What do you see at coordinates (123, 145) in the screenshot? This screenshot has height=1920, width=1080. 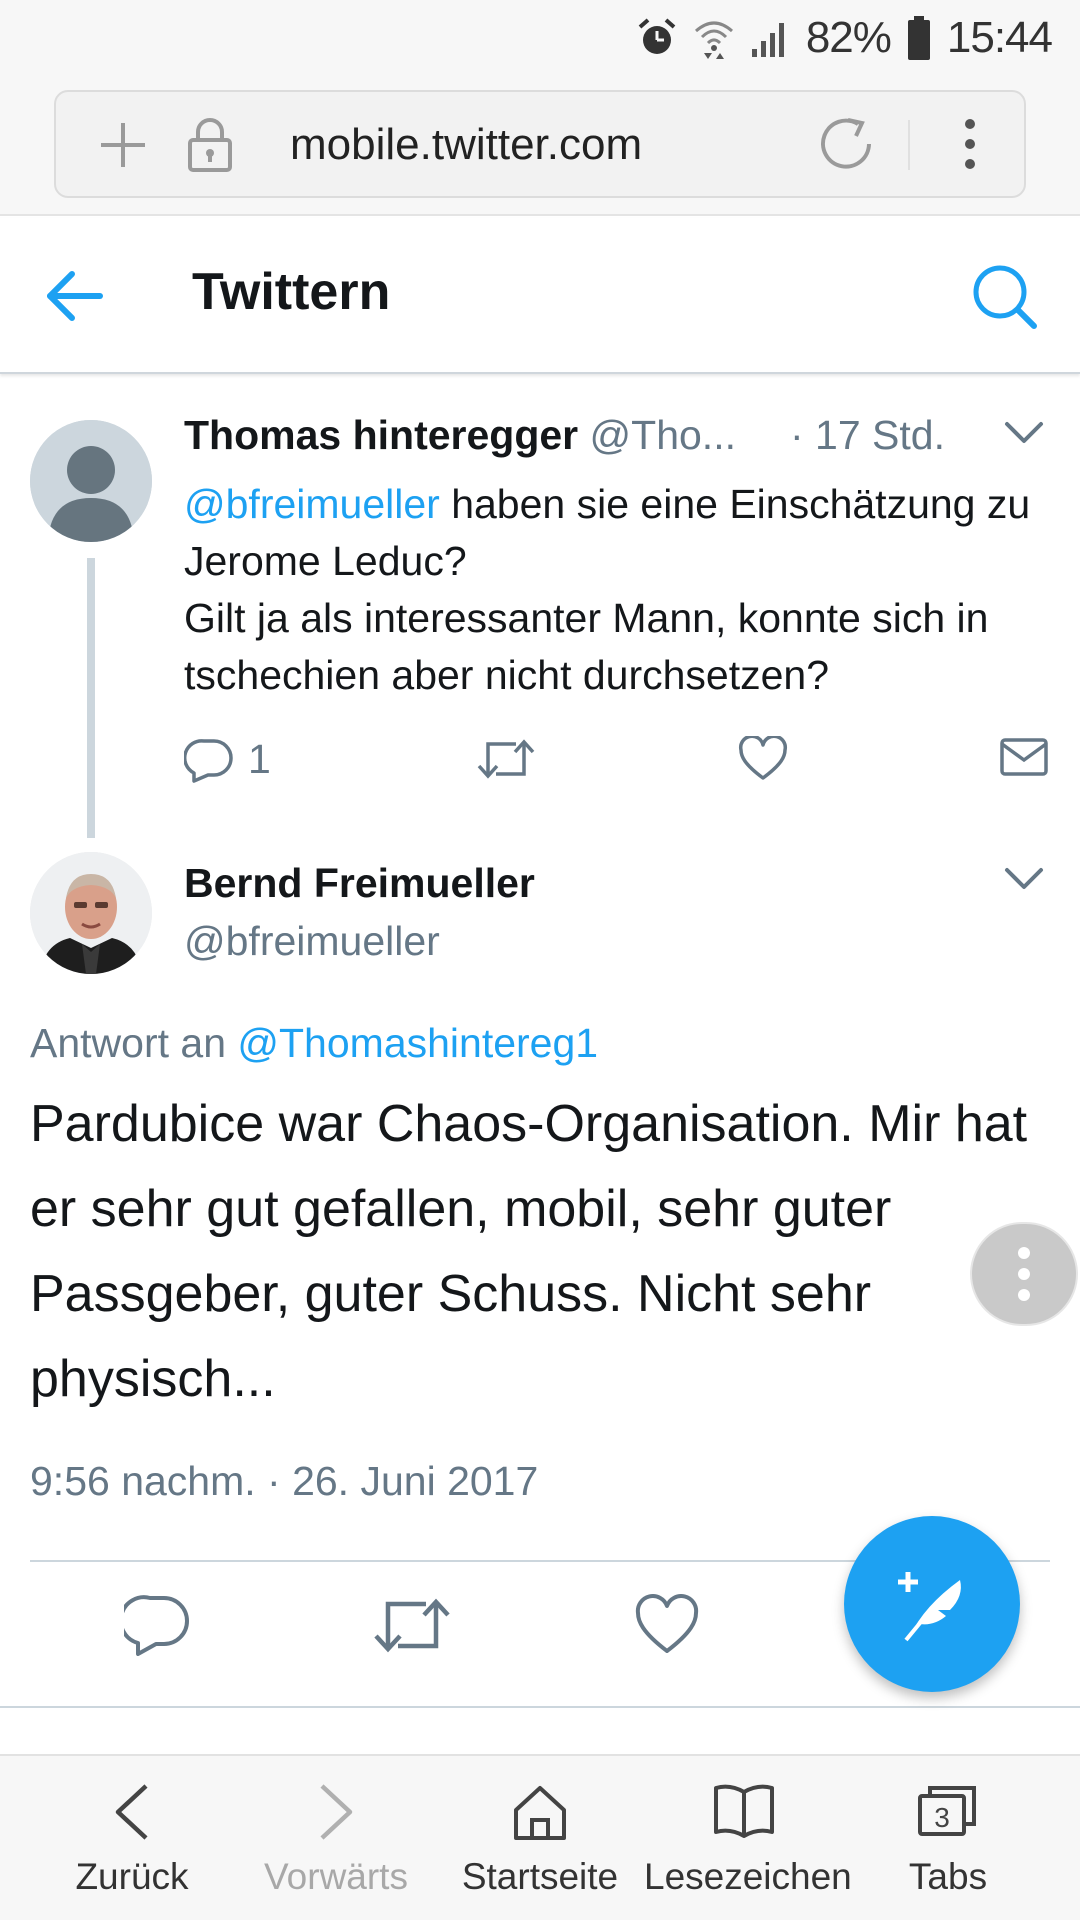 I see `new-tab-icon` at bounding box center [123, 145].